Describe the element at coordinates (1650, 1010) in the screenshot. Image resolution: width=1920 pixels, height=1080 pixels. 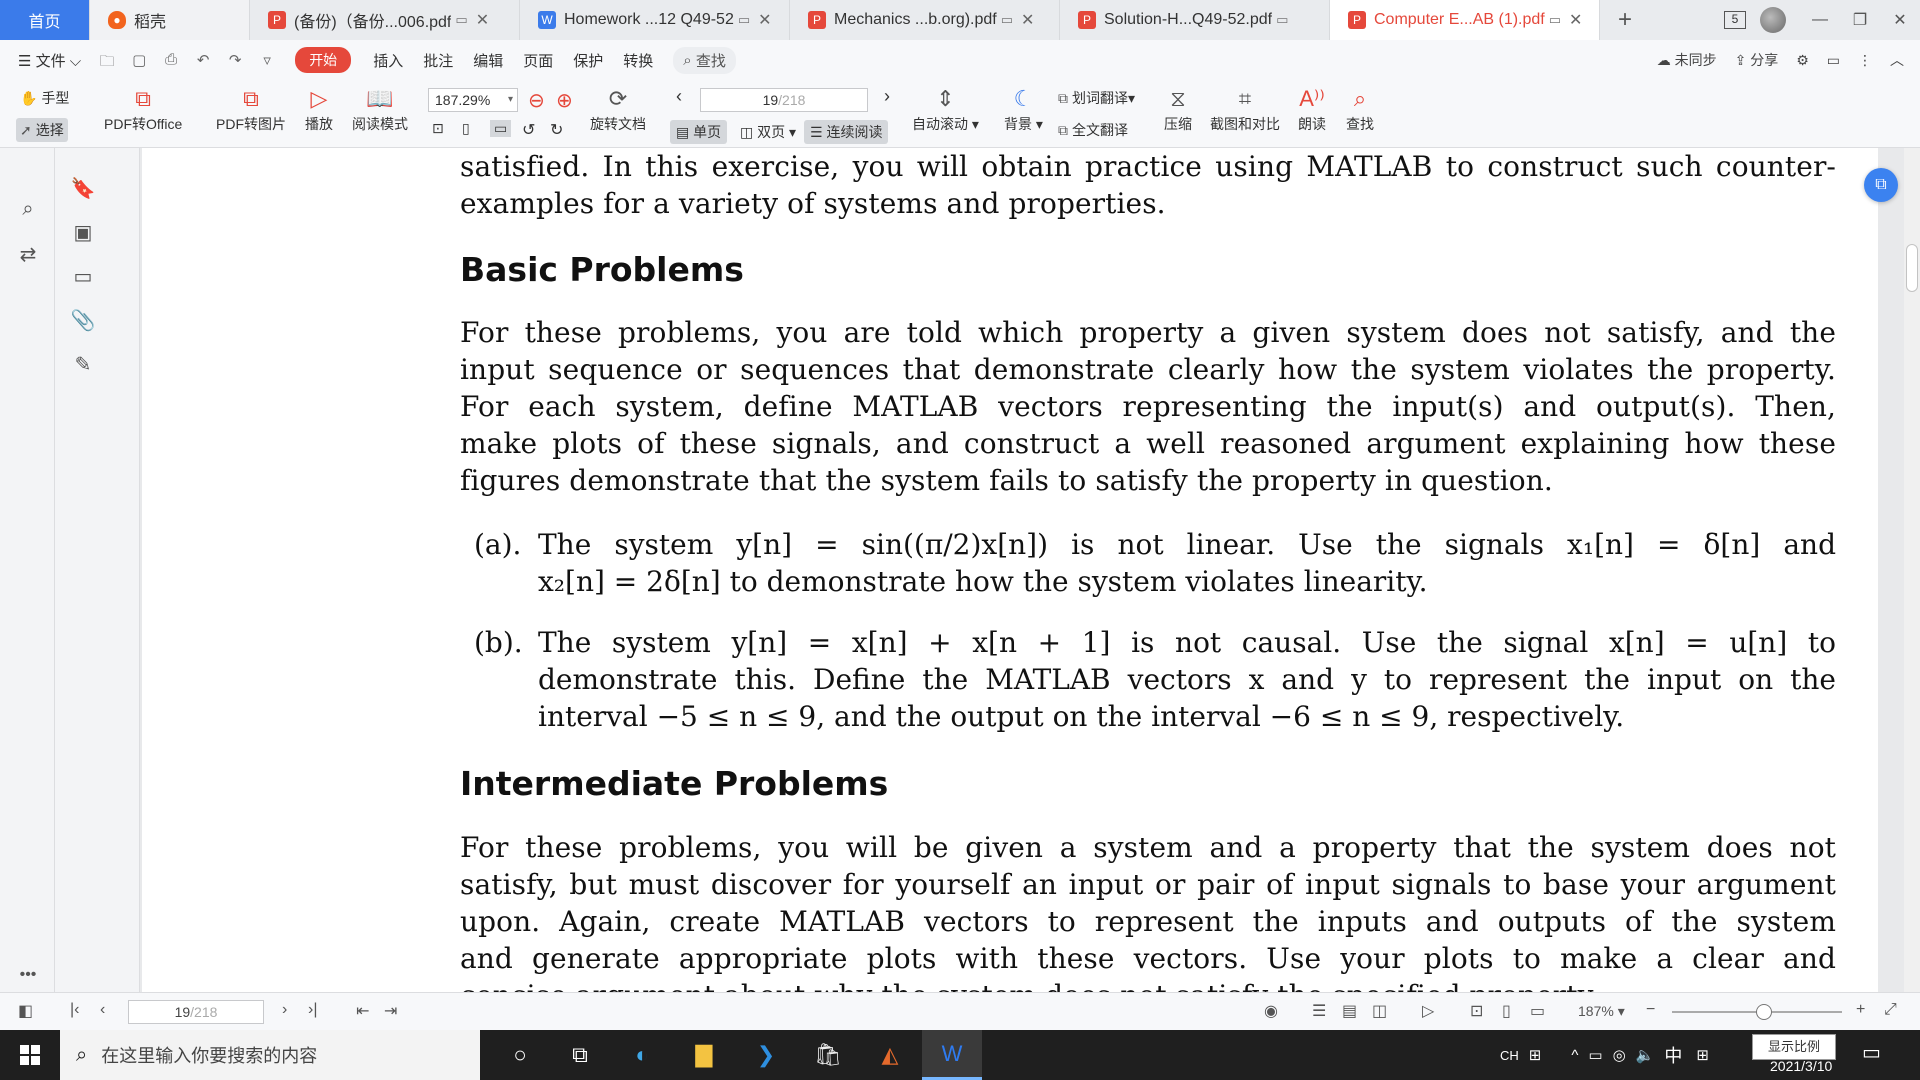
I see `zoom-out-icon: −` at that location.